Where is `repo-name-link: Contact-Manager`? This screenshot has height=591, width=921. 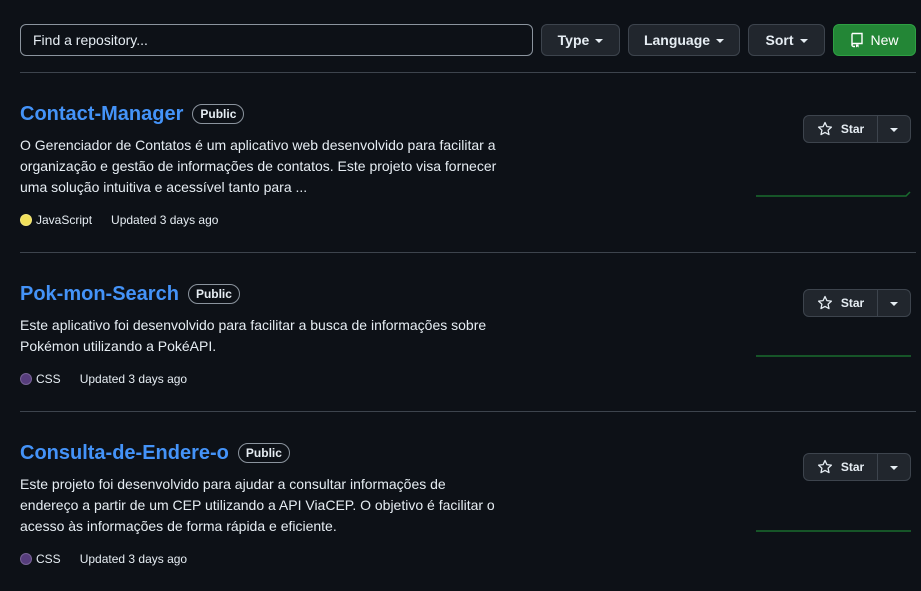 repo-name-link: Contact-Manager is located at coordinates (101, 114).